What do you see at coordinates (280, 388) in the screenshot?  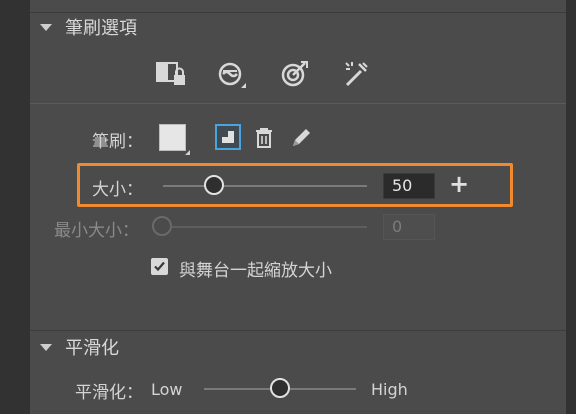 I see `smoothing-slider-thumb` at bounding box center [280, 388].